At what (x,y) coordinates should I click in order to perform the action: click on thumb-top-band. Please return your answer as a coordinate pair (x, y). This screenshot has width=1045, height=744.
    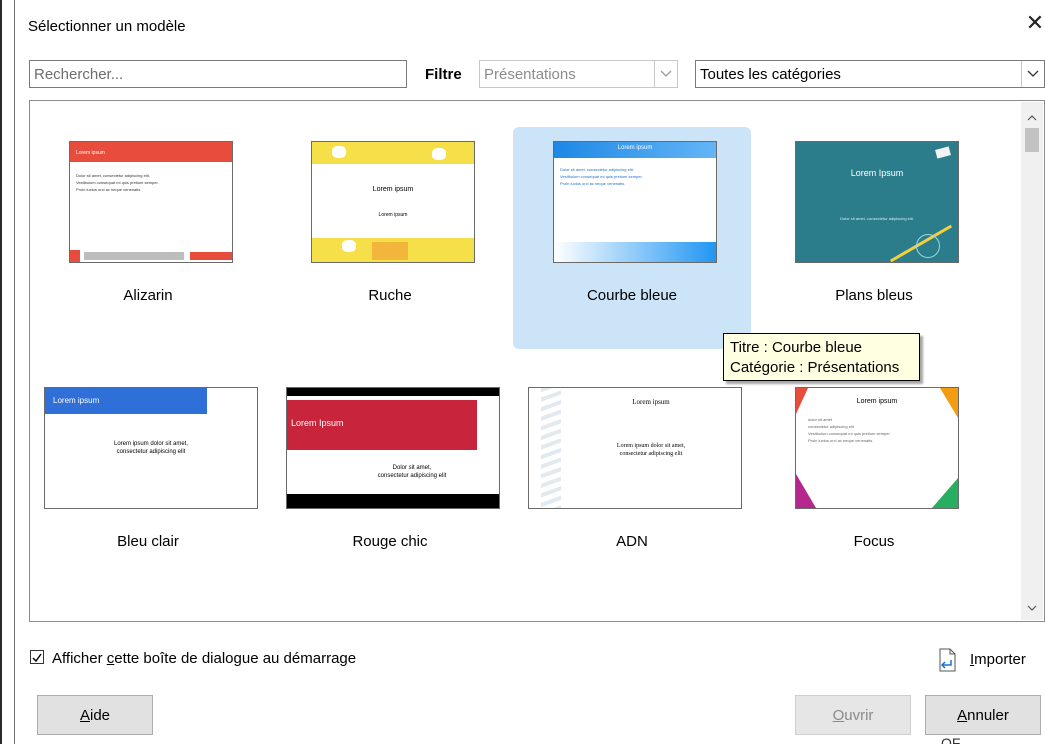
    Looking at the image, I should click on (393, 392).